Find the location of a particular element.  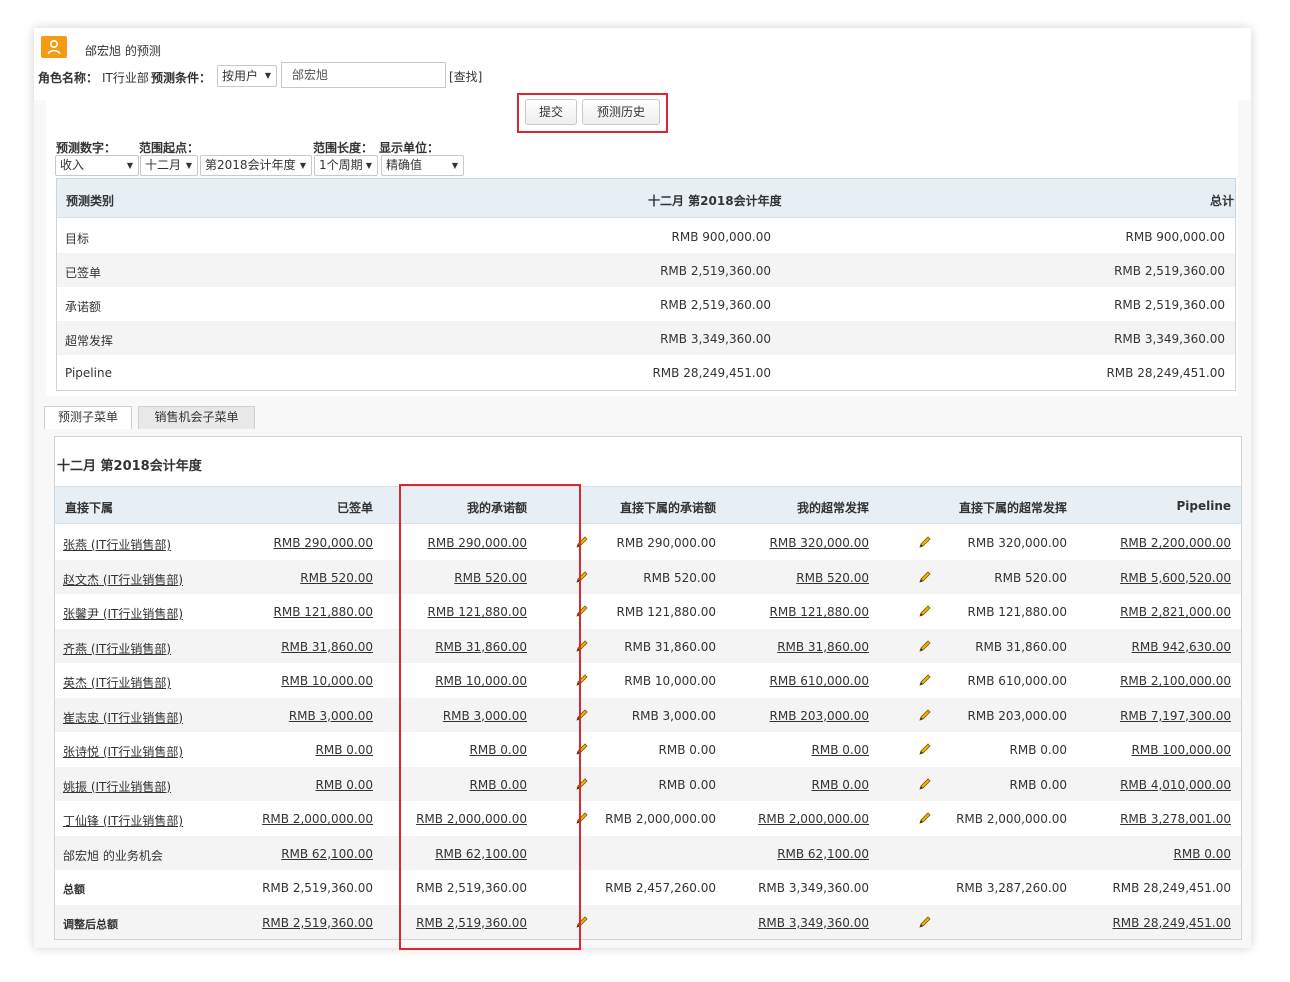

month-select: 十二月 ▼ is located at coordinates (169, 165).